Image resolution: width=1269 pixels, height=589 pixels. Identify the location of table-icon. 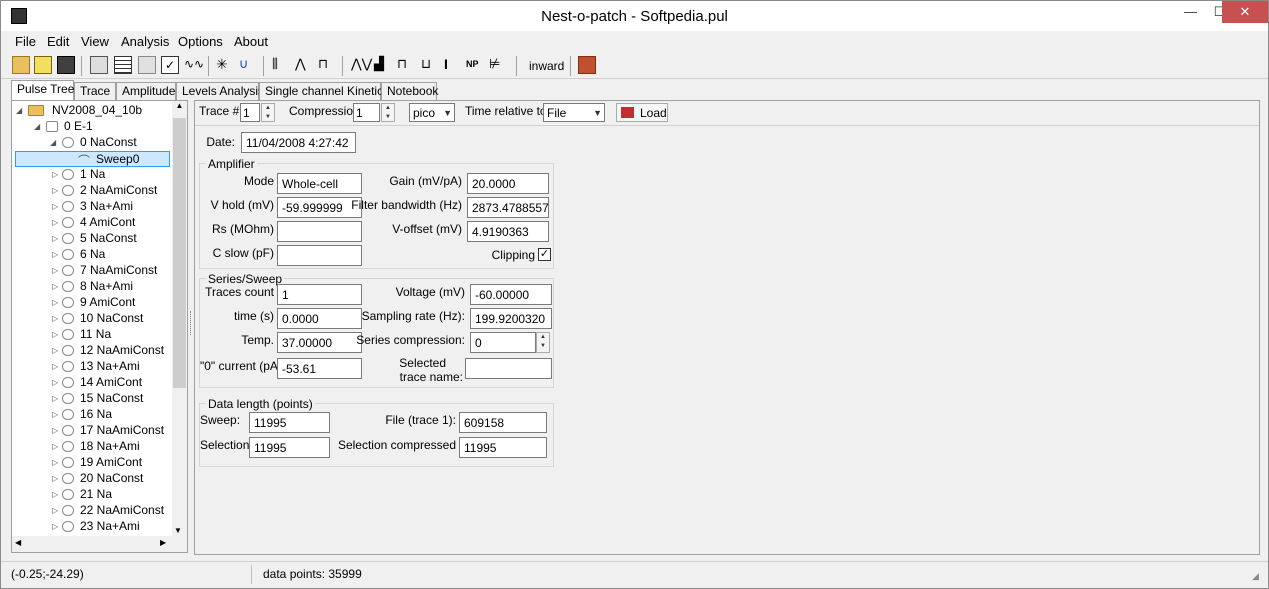
(123, 65).